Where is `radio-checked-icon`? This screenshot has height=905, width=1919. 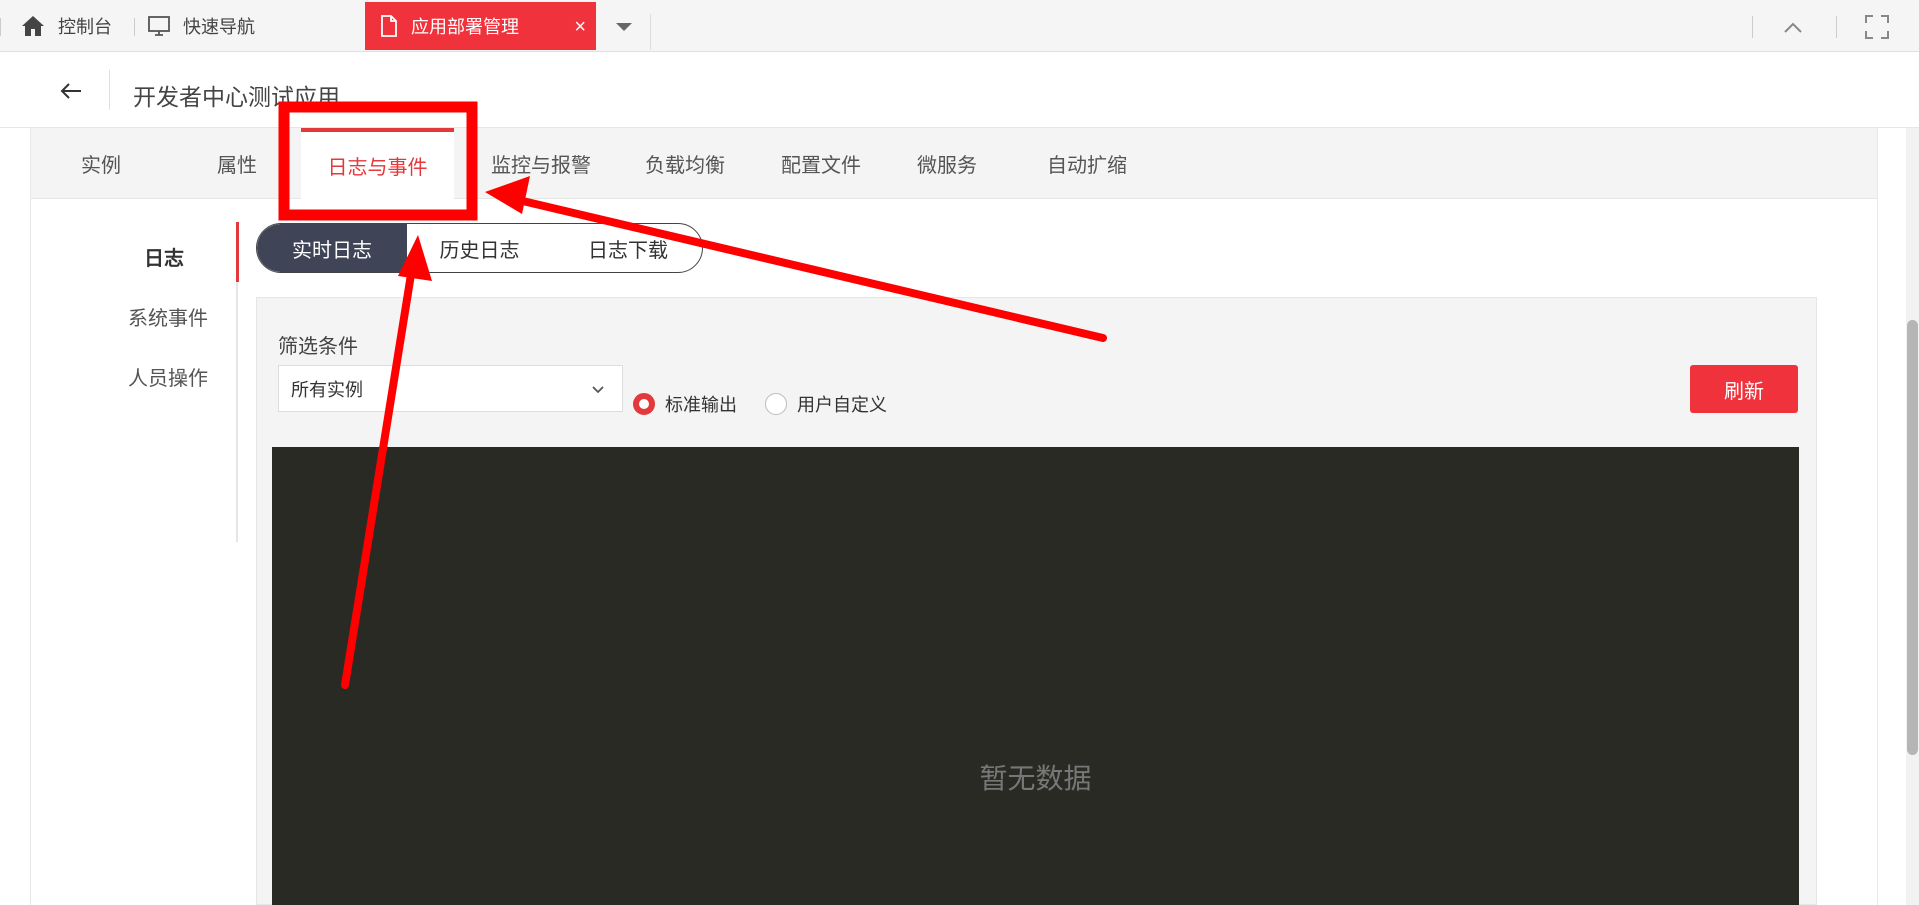
radio-checked-icon is located at coordinates (644, 404).